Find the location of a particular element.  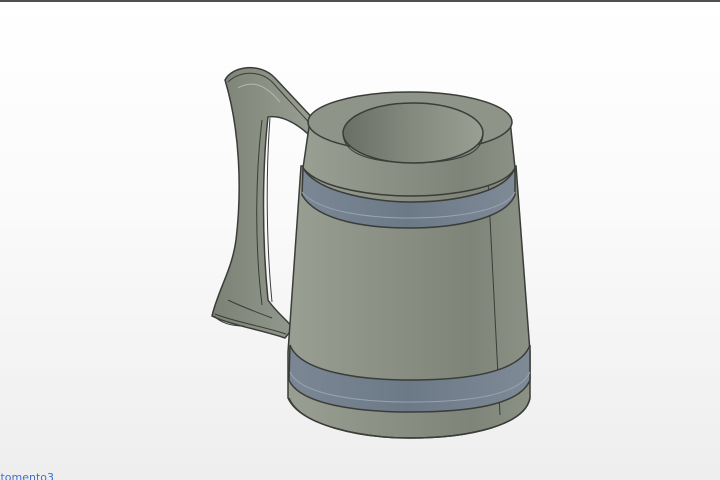

footer-link: ...tomento3 is located at coordinates (27, 475).